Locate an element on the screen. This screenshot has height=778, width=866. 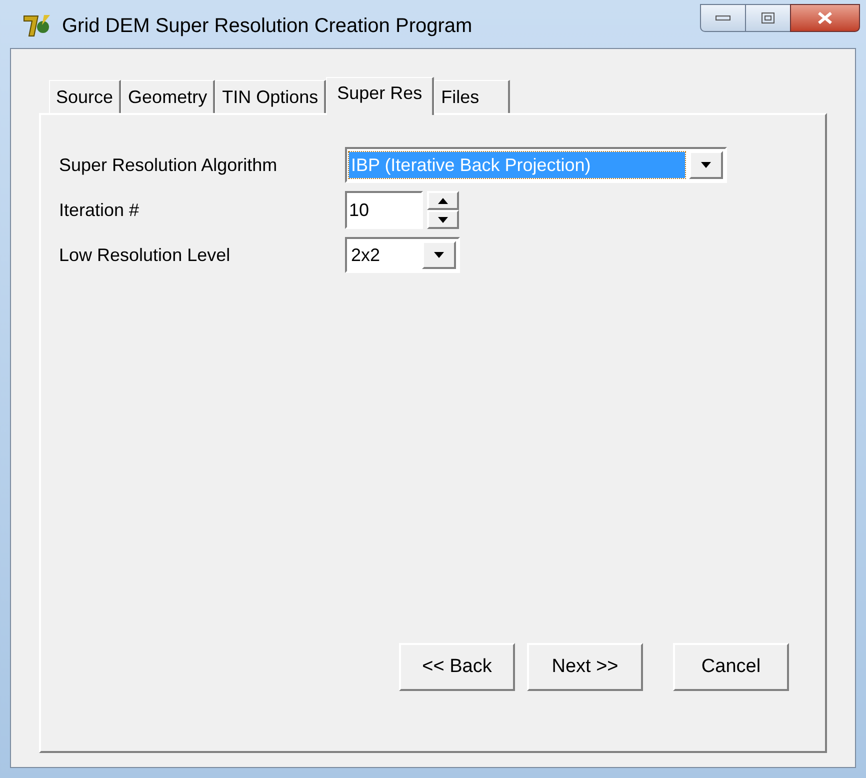
maximize-icon is located at coordinates (768, 18).